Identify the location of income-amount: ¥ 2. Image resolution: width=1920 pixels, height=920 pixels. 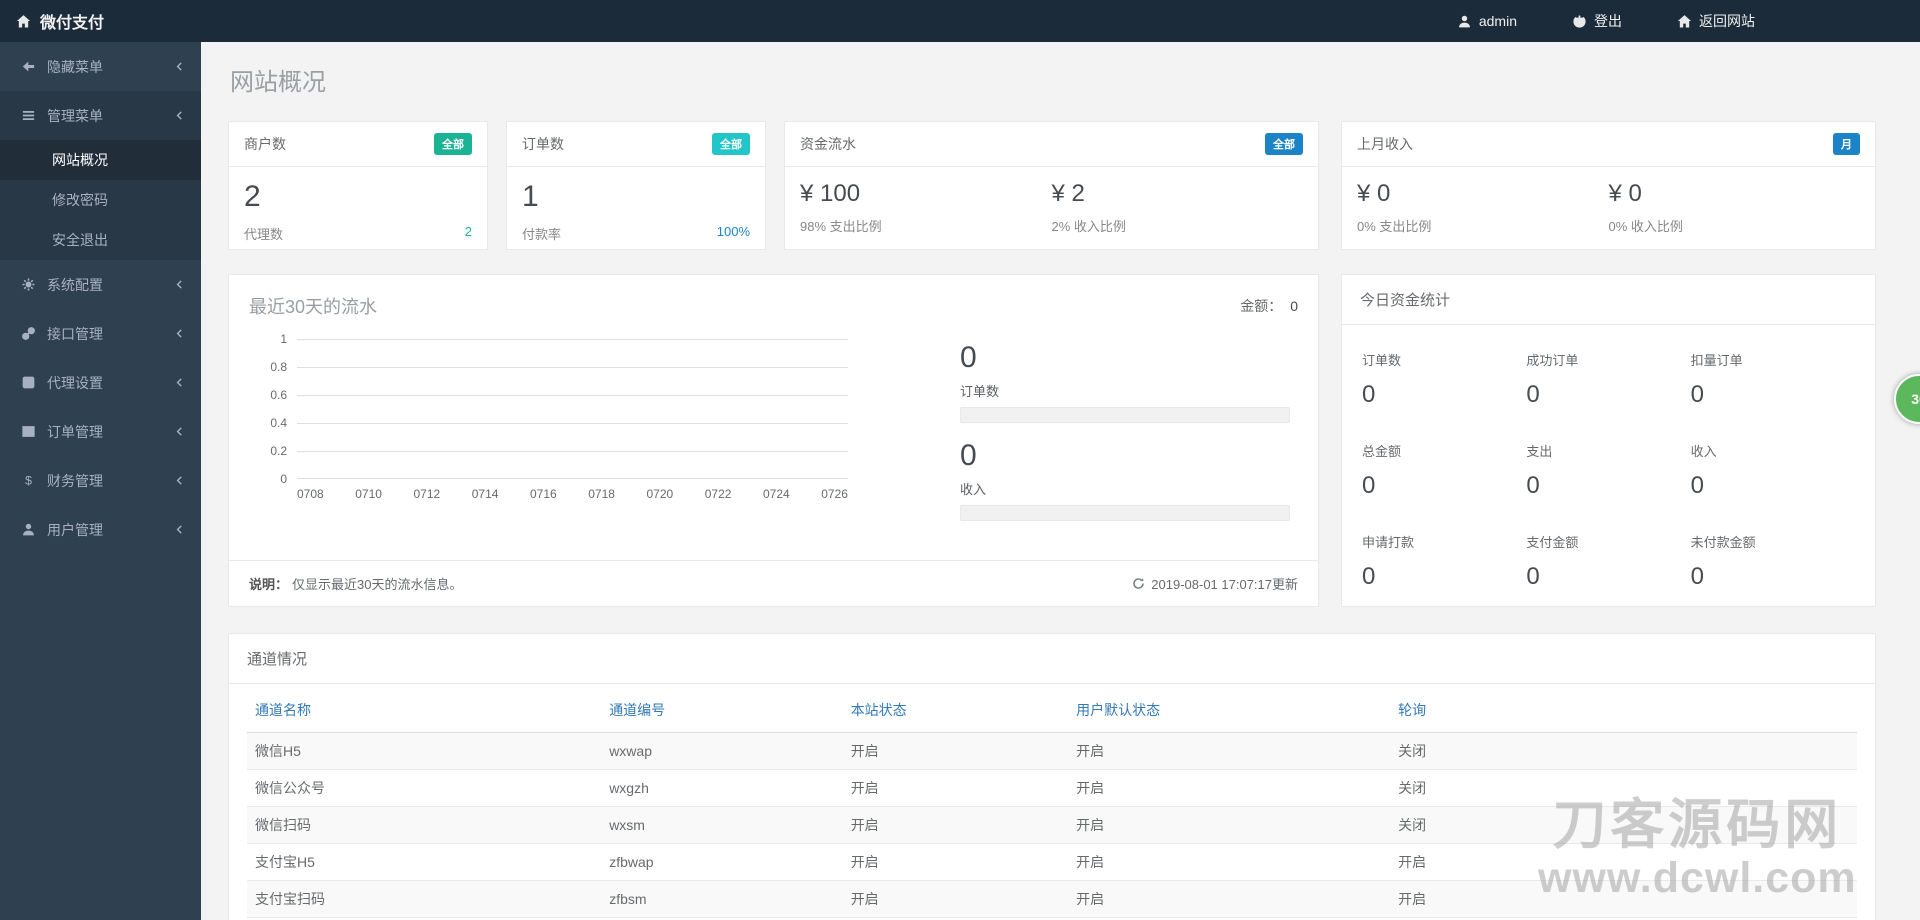
(1068, 193).